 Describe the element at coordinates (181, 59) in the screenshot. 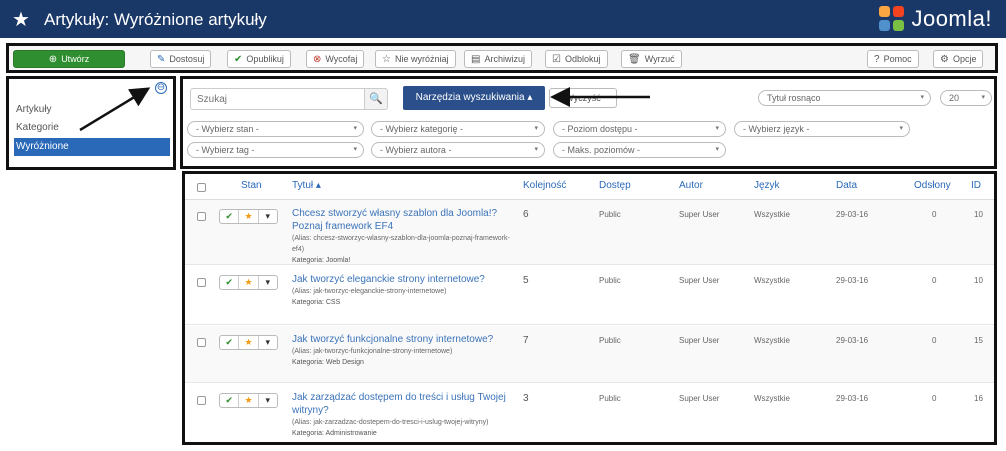

I see `edit-button: ✎ Dostosuj` at that location.